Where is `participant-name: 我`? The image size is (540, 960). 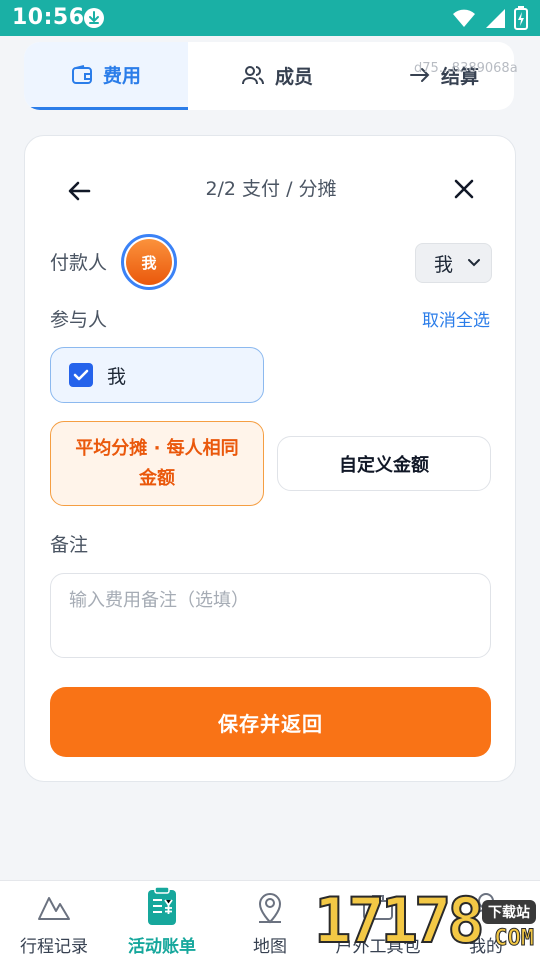 participant-name: 我 is located at coordinates (117, 376).